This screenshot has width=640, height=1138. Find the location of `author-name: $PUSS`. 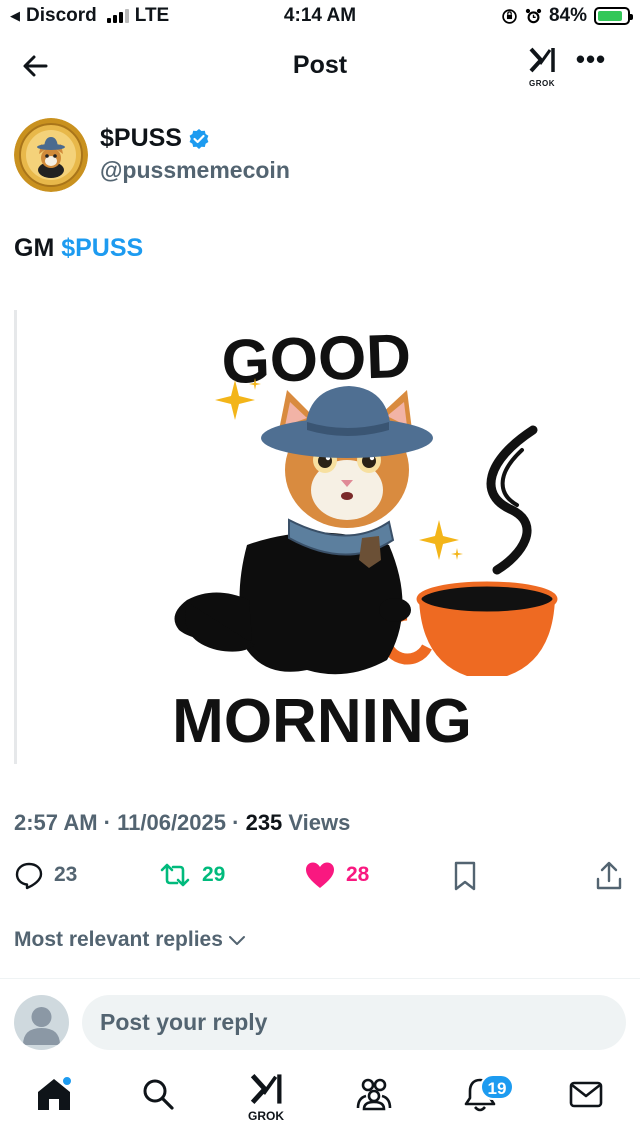

author-name: $PUSS is located at coordinates (155, 138).